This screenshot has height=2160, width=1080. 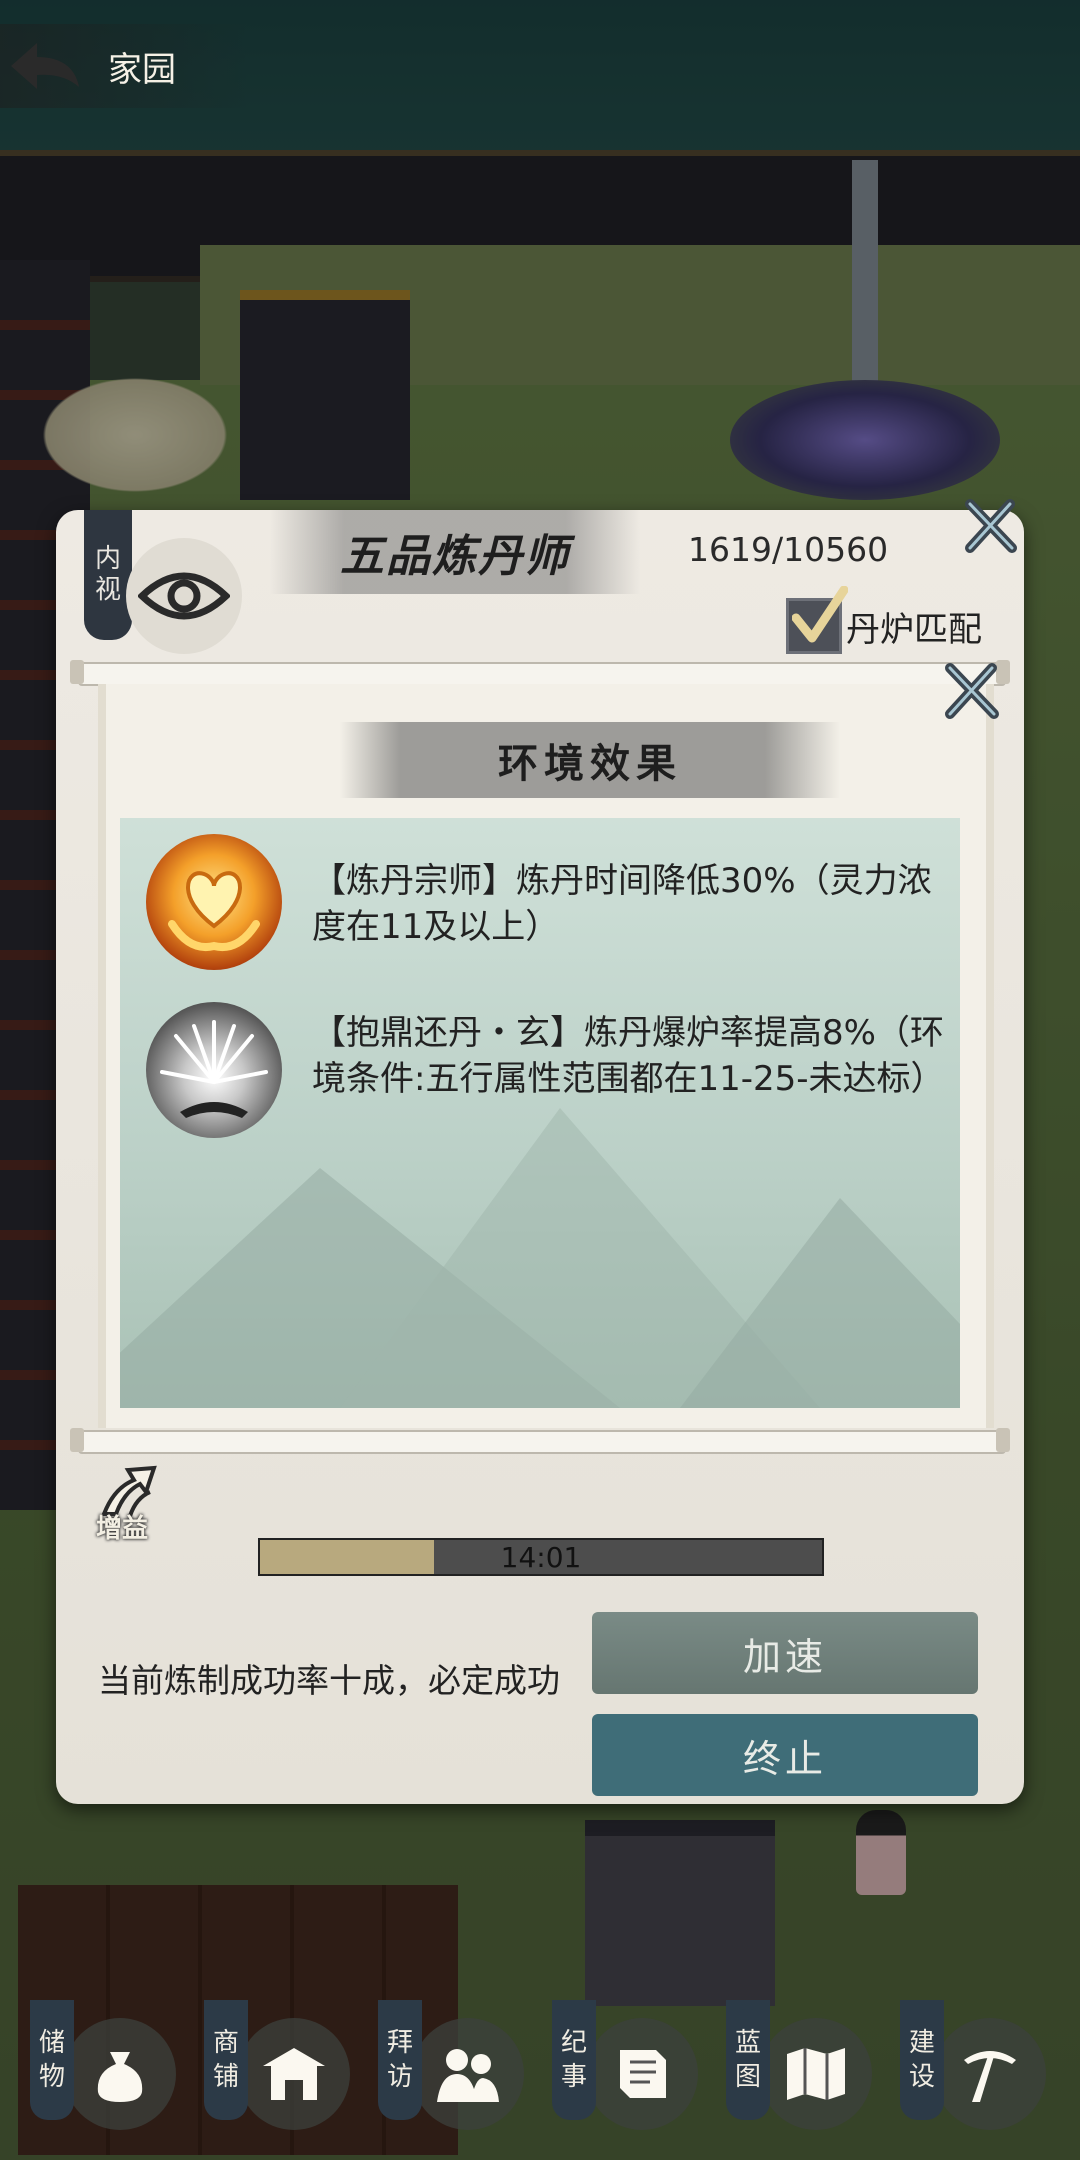 What do you see at coordinates (788, 549) in the screenshot?
I see `experience-counter: 1619/10560` at bounding box center [788, 549].